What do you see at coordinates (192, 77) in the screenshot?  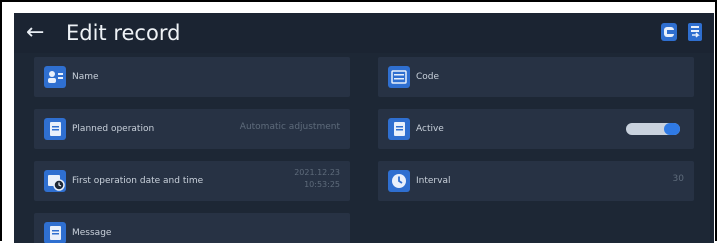 I see `field-name: Name` at bounding box center [192, 77].